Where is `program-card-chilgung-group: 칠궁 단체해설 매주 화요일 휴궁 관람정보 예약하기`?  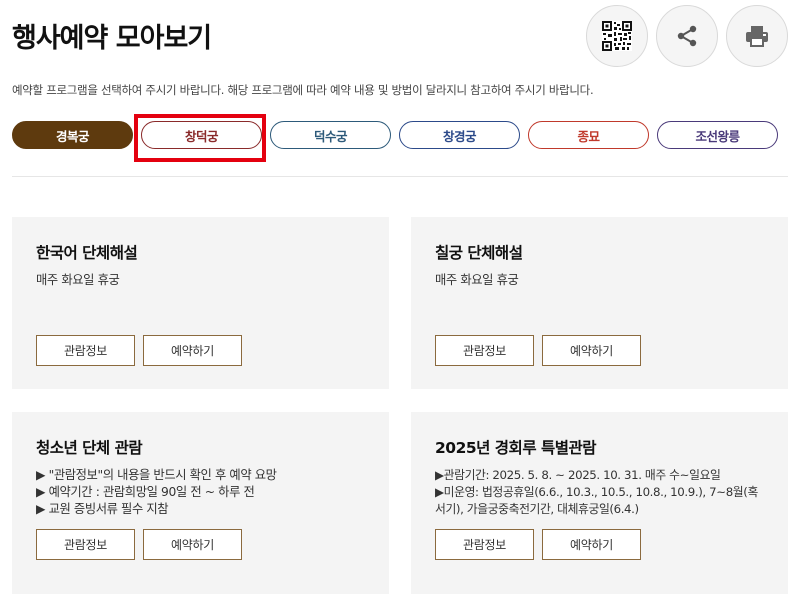 program-card-chilgung-group: 칠궁 단체해설 매주 화요일 휴궁 관람정보 예약하기 is located at coordinates (599, 303).